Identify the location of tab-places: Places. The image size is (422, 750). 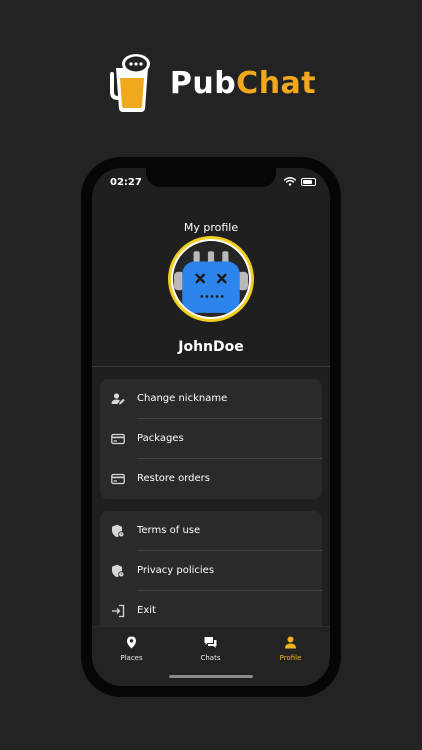
(131, 649).